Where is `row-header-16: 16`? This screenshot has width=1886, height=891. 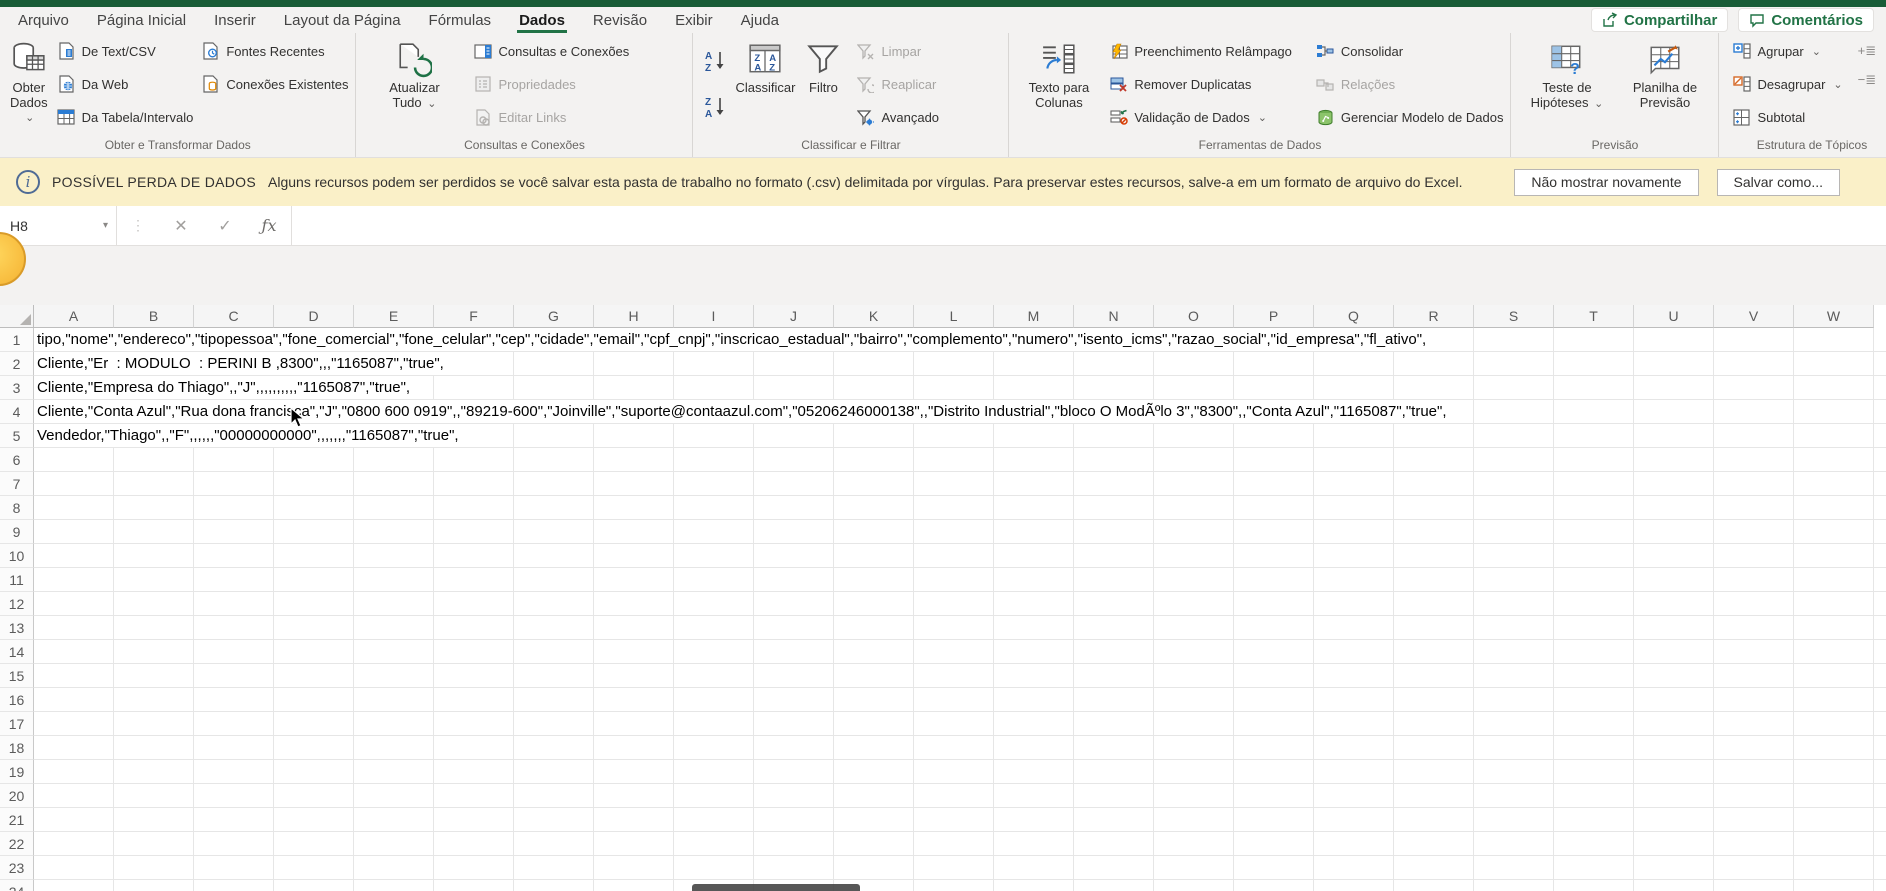 row-header-16: 16 is located at coordinates (17, 700).